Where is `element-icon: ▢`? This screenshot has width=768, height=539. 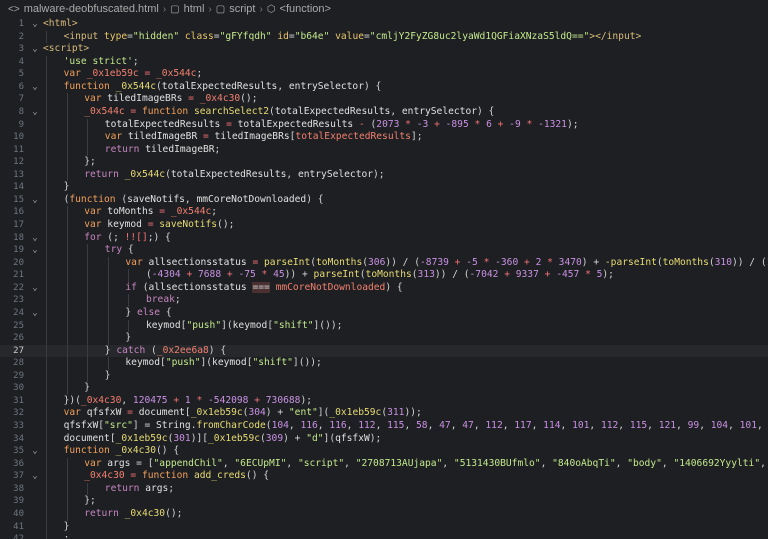 element-icon: ▢ is located at coordinates (175, 9).